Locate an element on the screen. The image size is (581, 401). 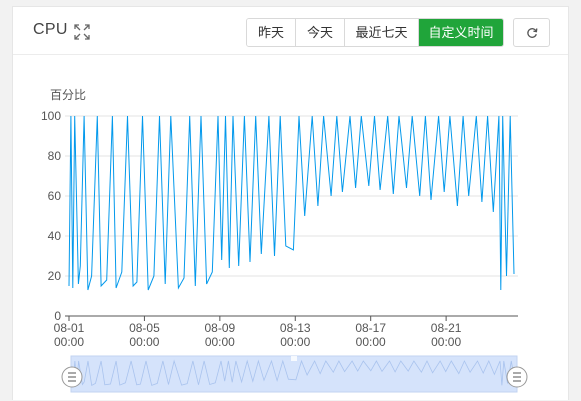
x-tick-date: 08-21 is located at coordinates (446, 328).